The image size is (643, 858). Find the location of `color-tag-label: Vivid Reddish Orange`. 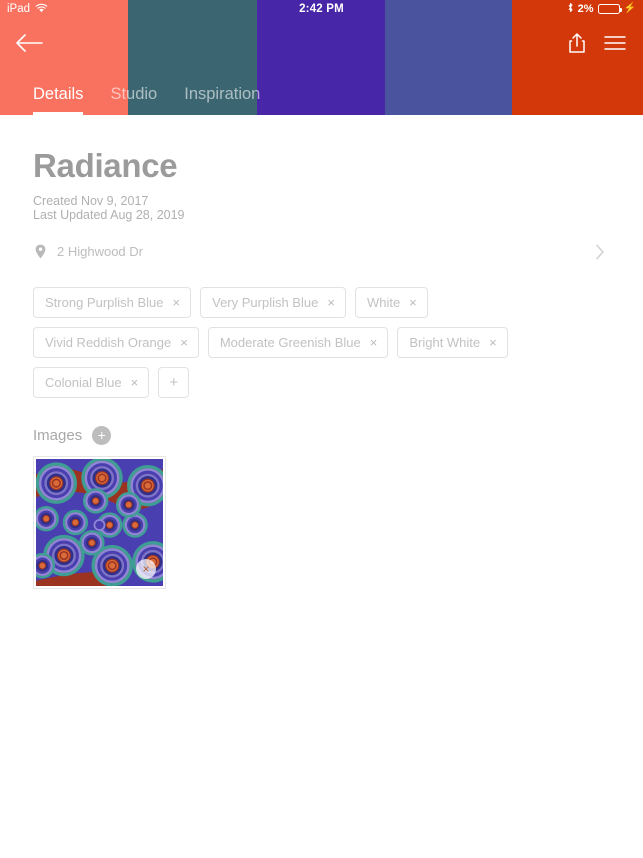

color-tag-label: Vivid Reddish Orange is located at coordinates (108, 342).